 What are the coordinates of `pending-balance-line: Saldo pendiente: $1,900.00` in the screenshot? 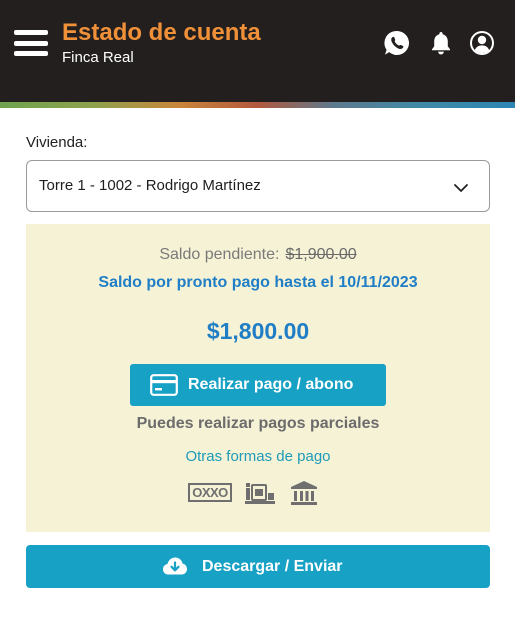 It's located at (258, 255).